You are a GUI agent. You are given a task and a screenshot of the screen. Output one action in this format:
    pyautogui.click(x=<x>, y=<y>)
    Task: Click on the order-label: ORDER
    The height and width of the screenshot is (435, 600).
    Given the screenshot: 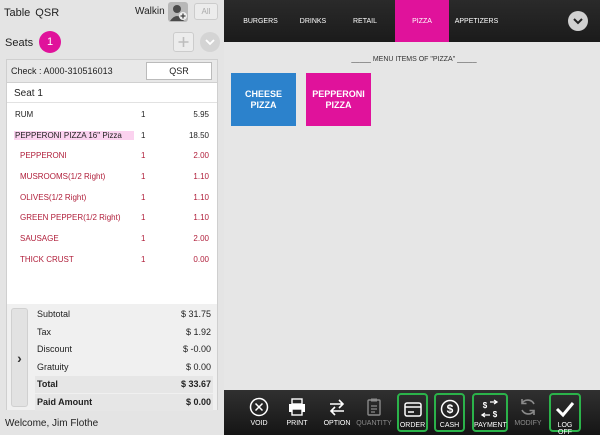 What is the action you would take?
    pyautogui.click(x=412, y=425)
    